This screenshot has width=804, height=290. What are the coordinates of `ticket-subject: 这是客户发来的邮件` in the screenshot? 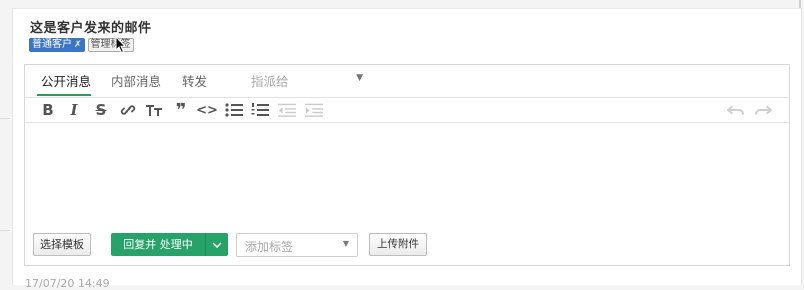 It's located at (91, 28).